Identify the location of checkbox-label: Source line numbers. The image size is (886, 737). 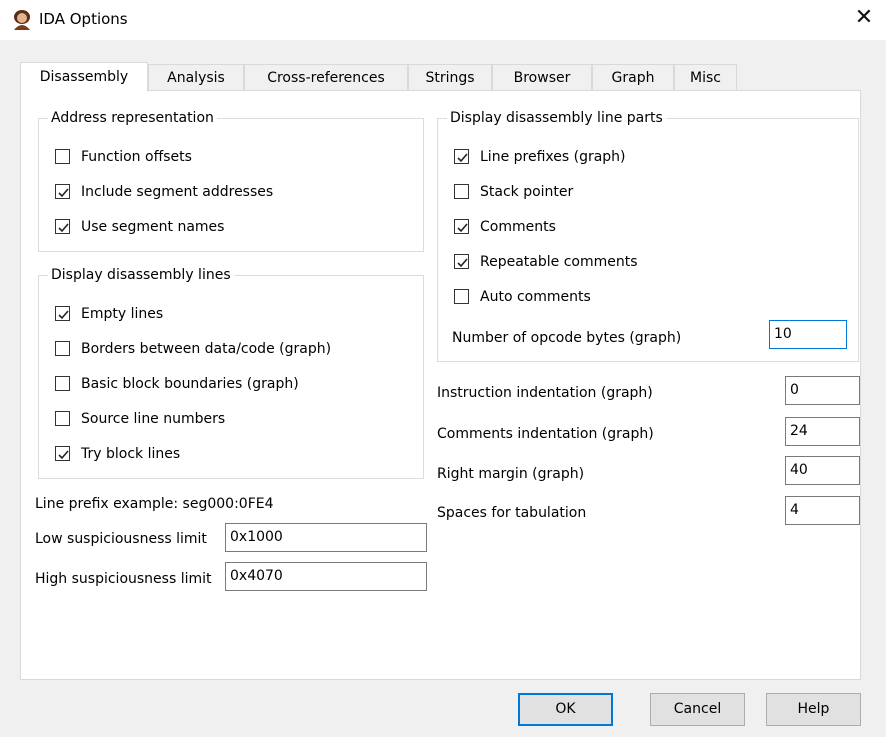
(153, 419).